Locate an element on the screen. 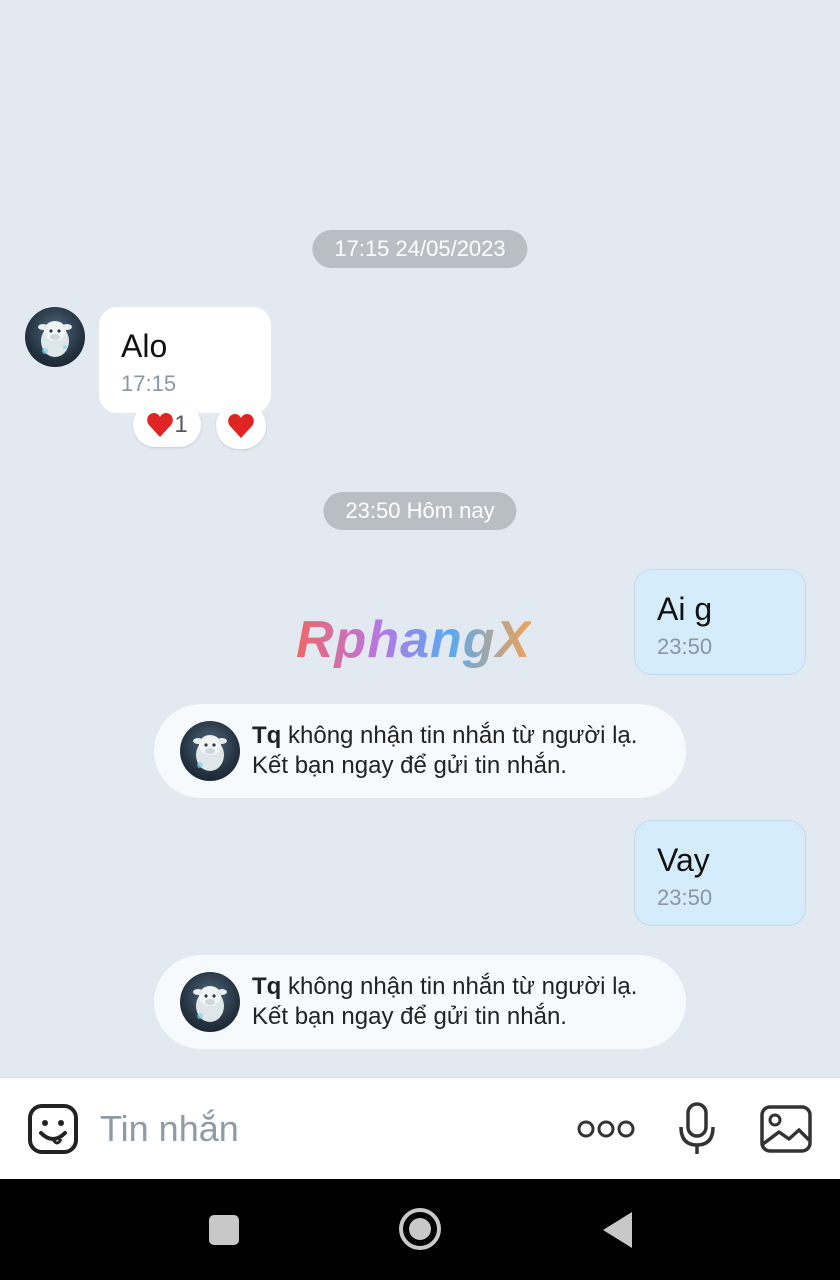  image-icon is located at coordinates (786, 1129).